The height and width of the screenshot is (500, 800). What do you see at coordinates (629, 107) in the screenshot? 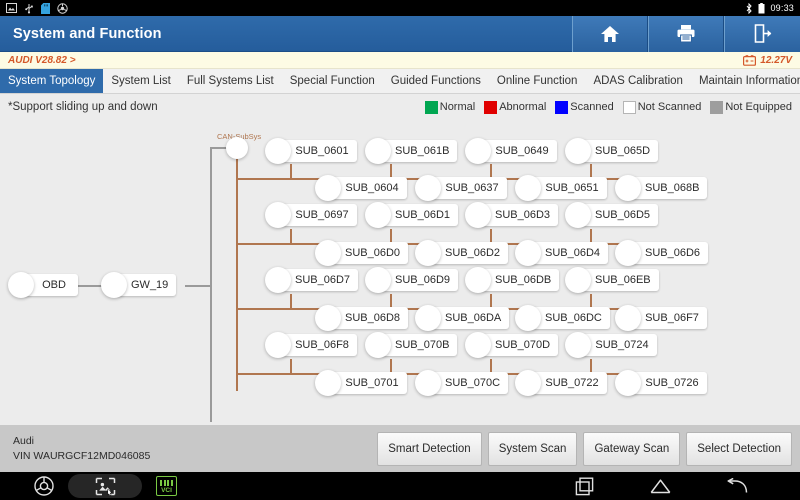
I see `legend-swatch-not-scanned` at bounding box center [629, 107].